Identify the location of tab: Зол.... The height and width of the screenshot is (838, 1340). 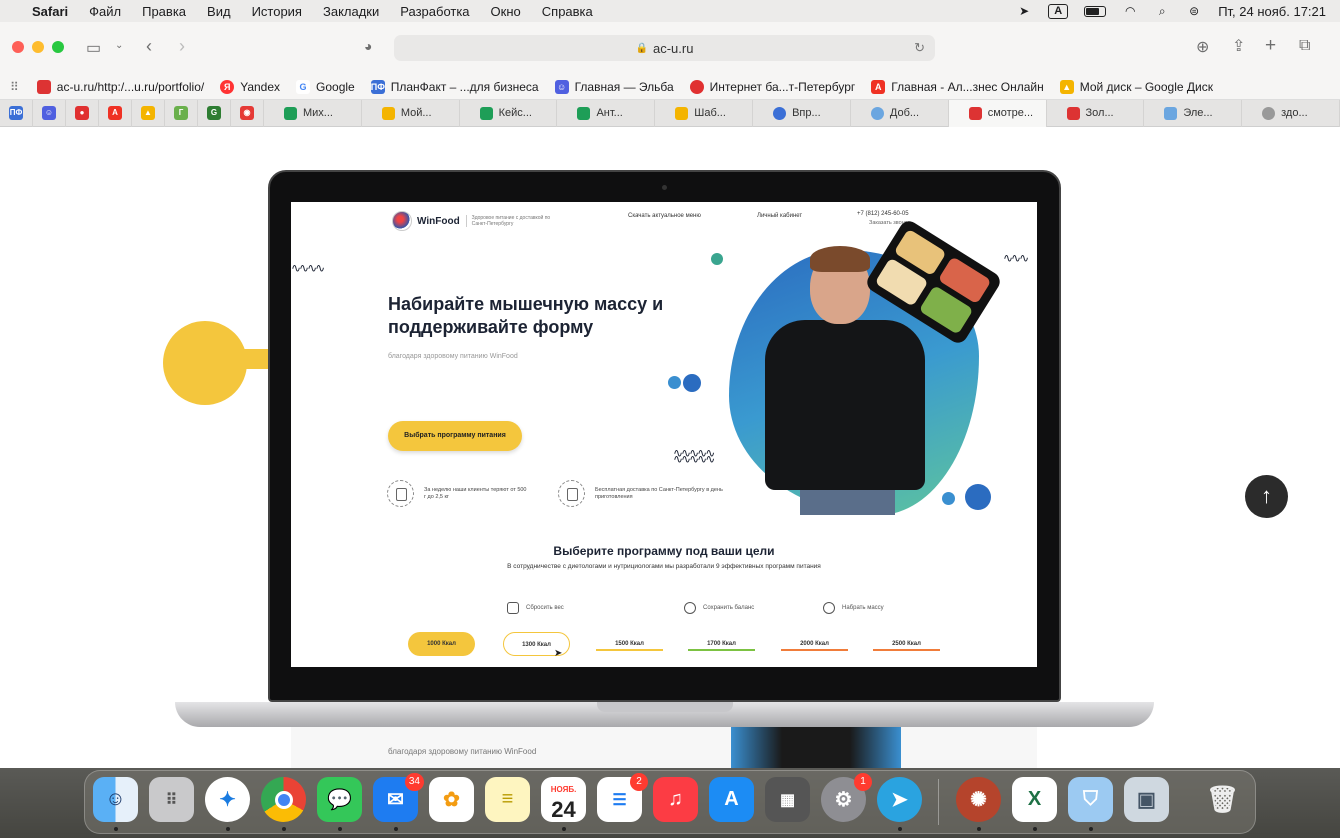
(1096, 113).